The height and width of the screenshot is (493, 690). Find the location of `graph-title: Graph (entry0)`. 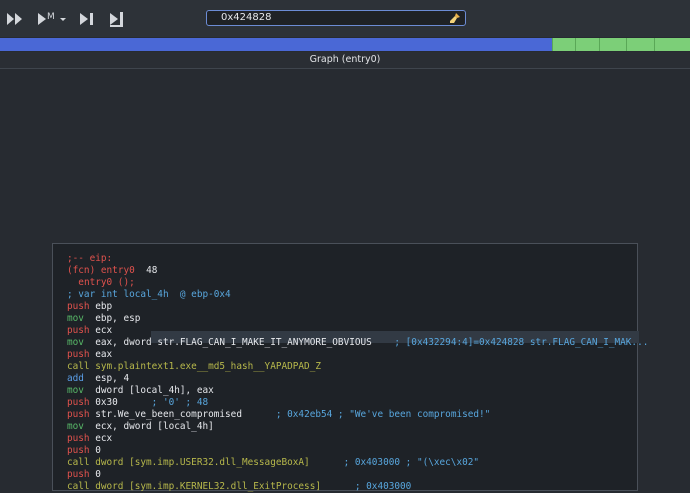

graph-title: Graph (entry0) is located at coordinates (345, 60).